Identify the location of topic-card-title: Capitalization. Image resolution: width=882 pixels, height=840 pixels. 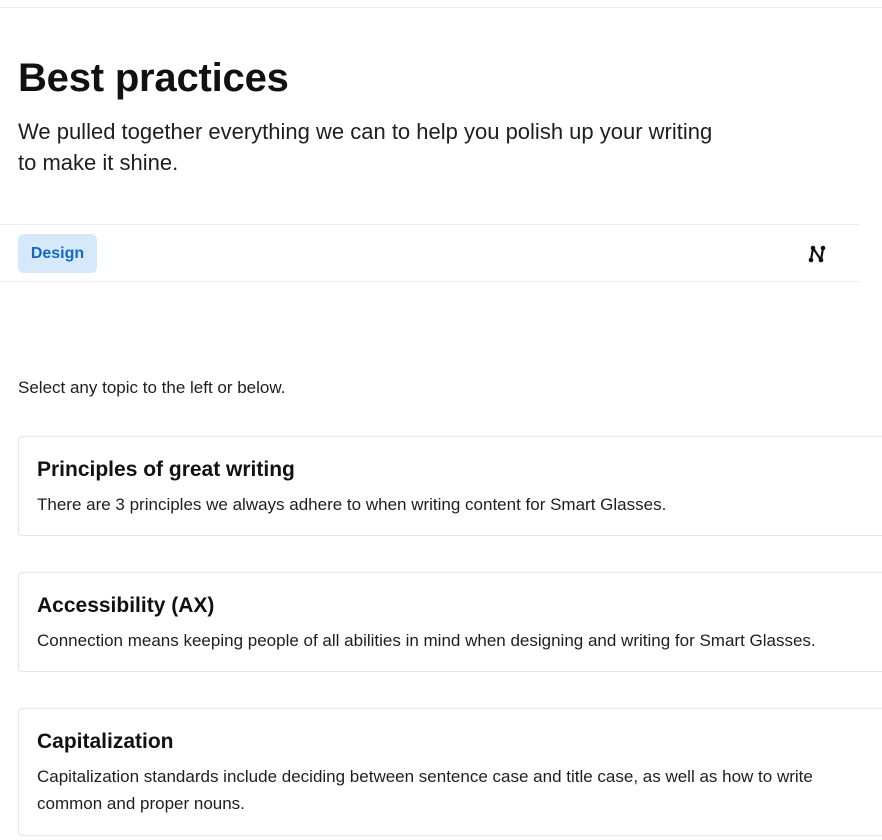
(105, 741).